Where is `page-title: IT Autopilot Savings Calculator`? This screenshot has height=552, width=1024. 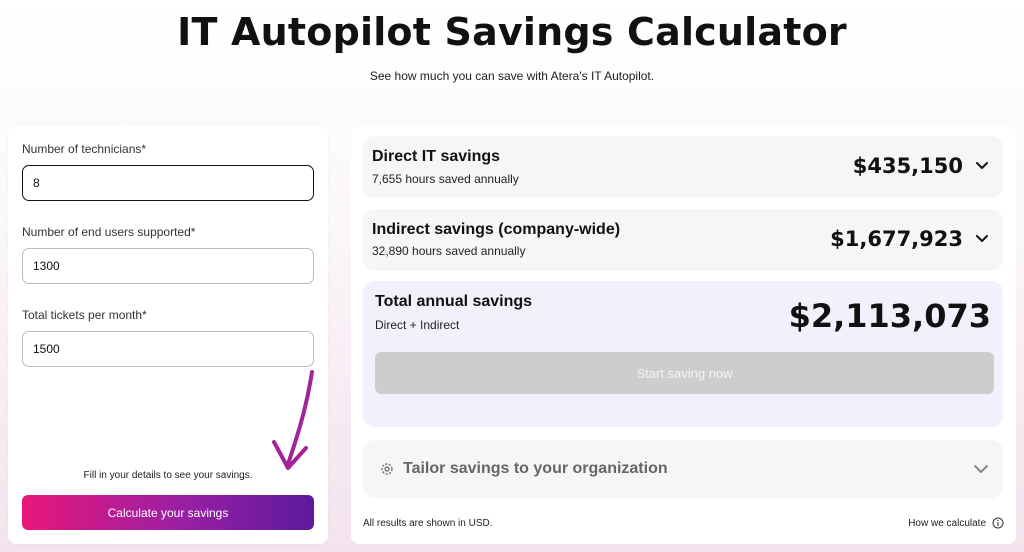 page-title: IT Autopilot Savings Calculator is located at coordinates (512, 32).